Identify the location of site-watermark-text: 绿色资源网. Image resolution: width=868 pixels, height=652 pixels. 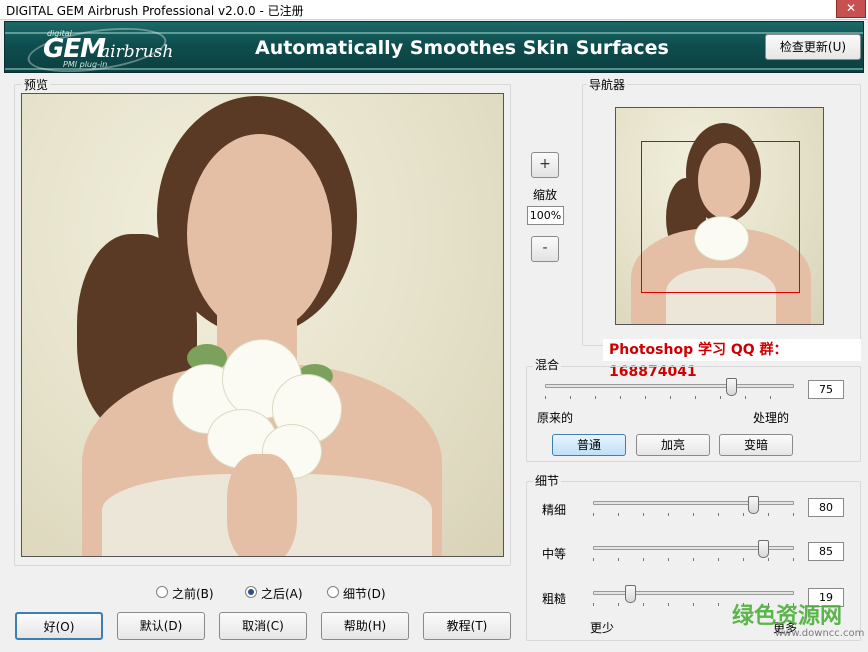
(787, 616).